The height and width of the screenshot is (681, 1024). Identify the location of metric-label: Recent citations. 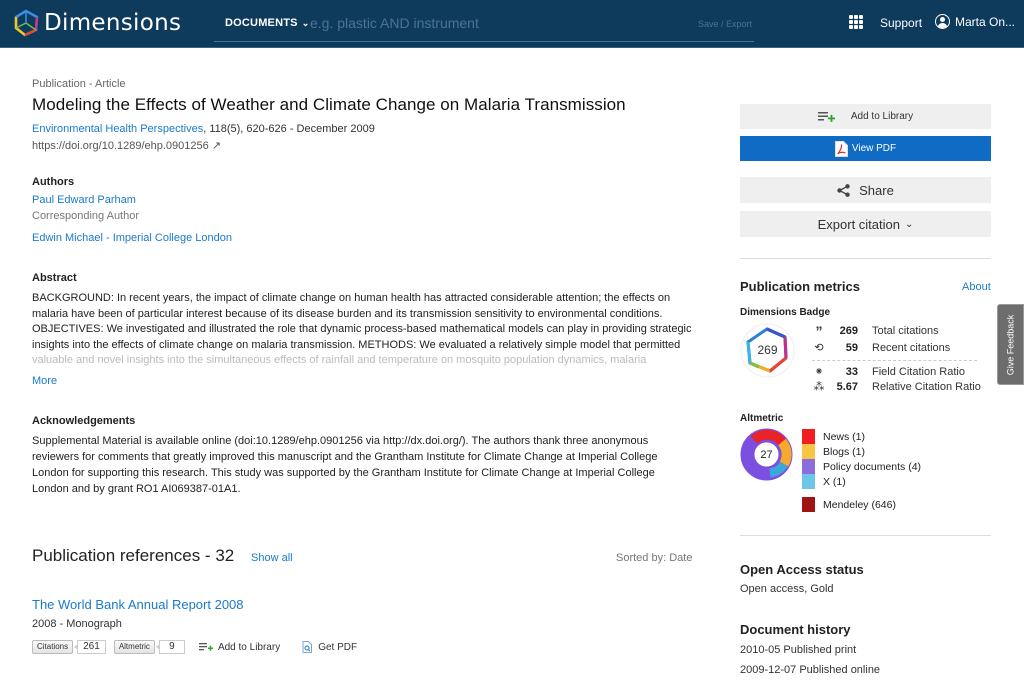
(911, 347).